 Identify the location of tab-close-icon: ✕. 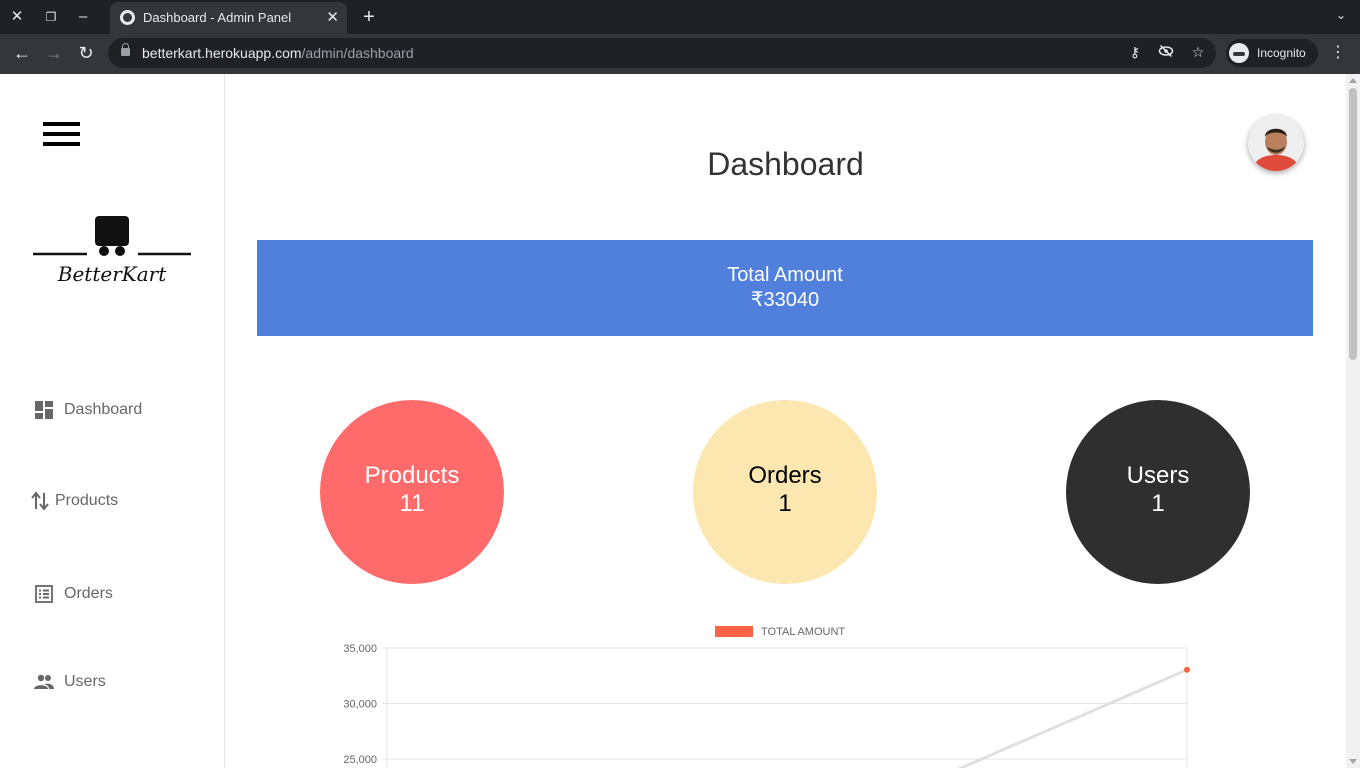
(332, 17).